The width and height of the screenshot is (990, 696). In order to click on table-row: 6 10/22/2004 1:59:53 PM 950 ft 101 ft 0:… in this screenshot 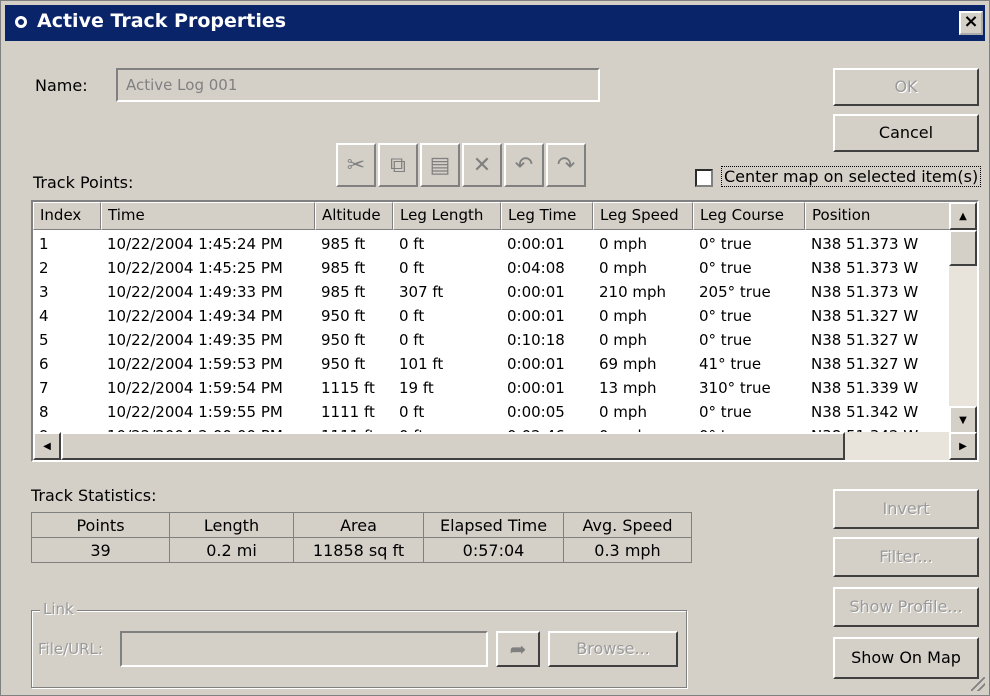, I will do `click(493, 364)`.